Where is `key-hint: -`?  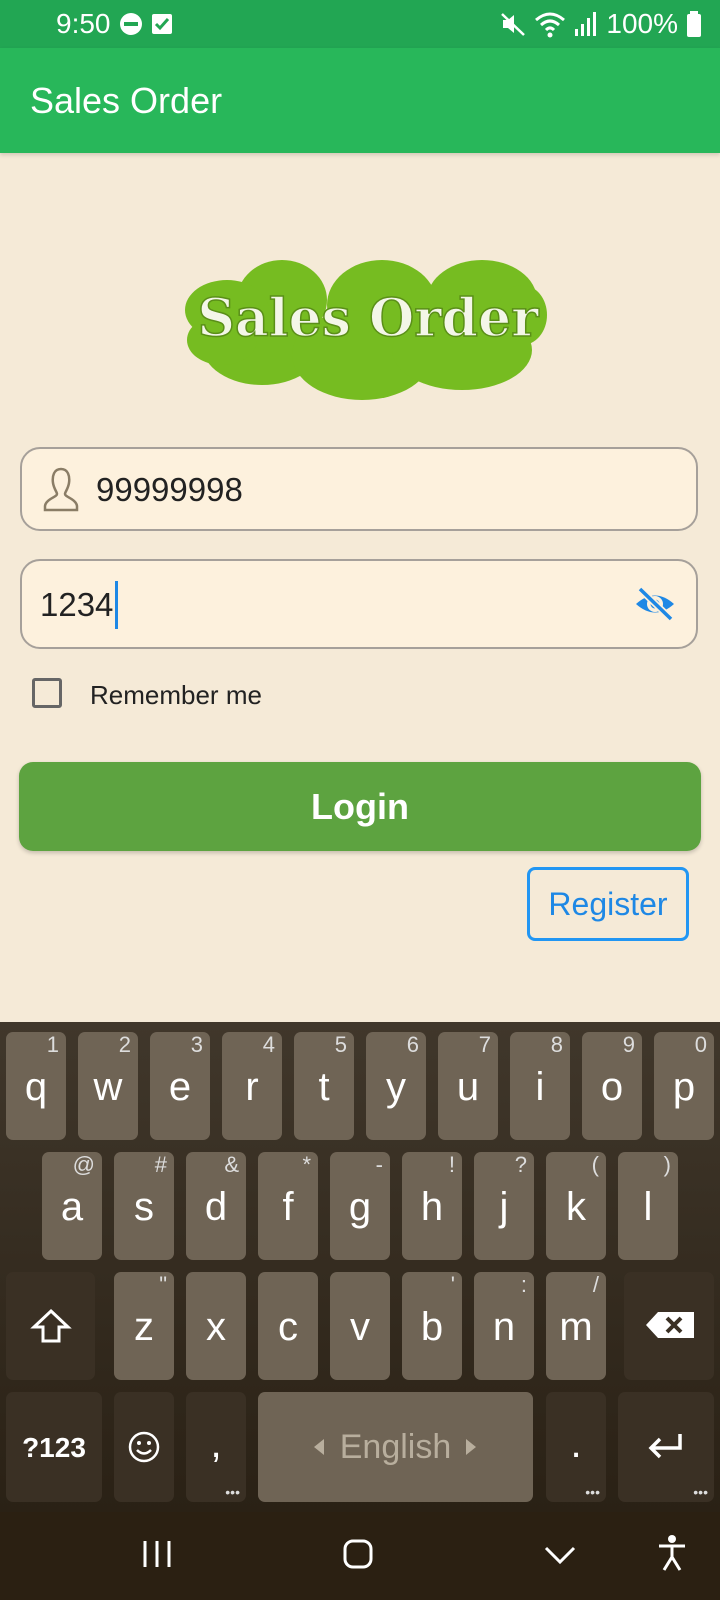 key-hint: - is located at coordinates (379, 1164).